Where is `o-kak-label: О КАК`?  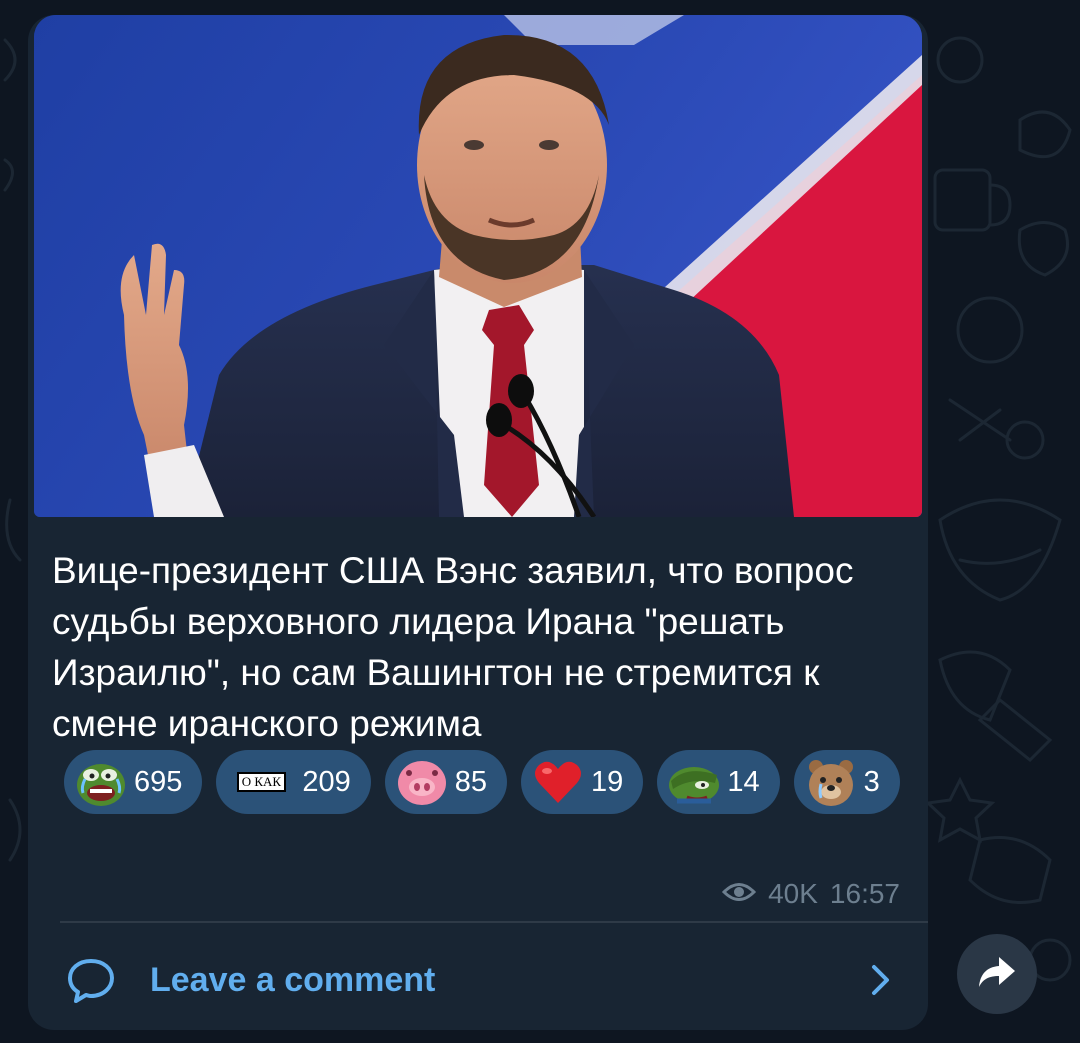 o-kak-label: О КАК is located at coordinates (261, 782).